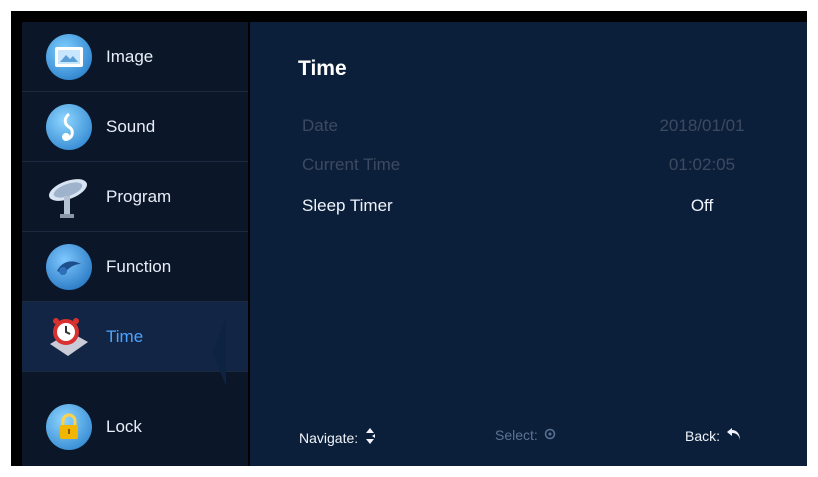 This screenshot has width=818, height=477. What do you see at coordinates (734, 435) in the screenshot?
I see `back-arrow-icon` at bounding box center [734, 435].